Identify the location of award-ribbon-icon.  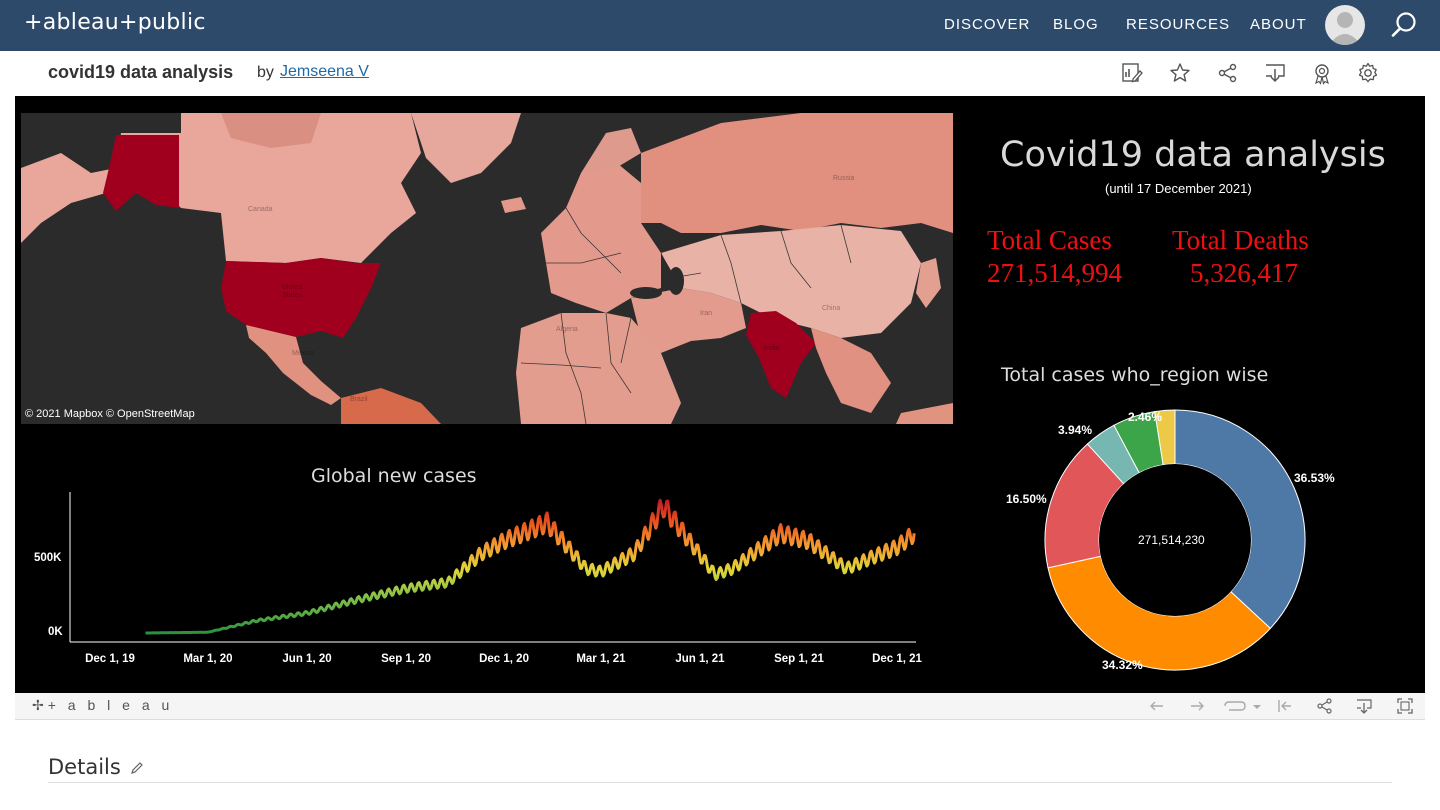
(1322, 74).